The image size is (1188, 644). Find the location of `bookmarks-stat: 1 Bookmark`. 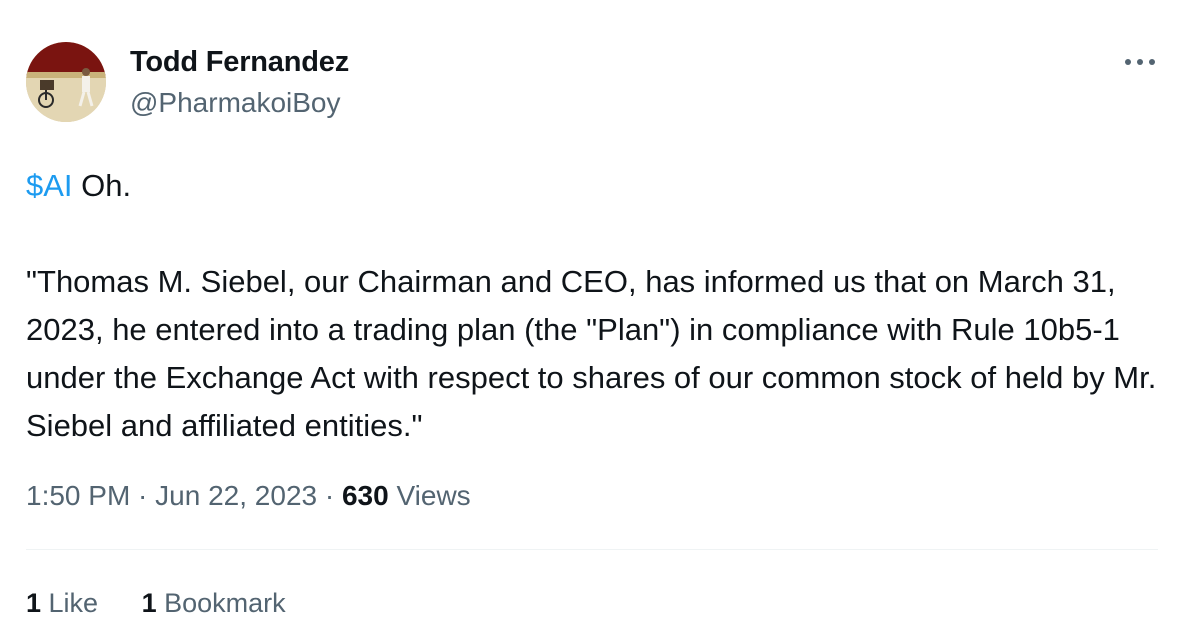

bookmarks-stat: 1 Bookmark is located at coordinates (214, 603).